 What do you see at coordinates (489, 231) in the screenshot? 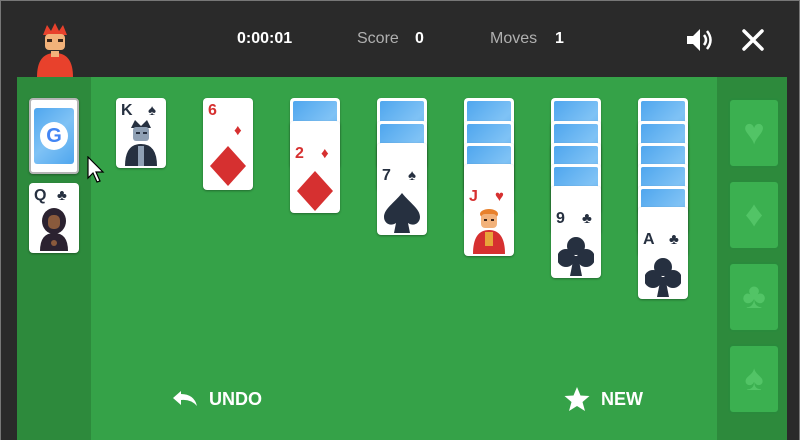
I see `jack-face-icon` at bounding box center [489, 231].